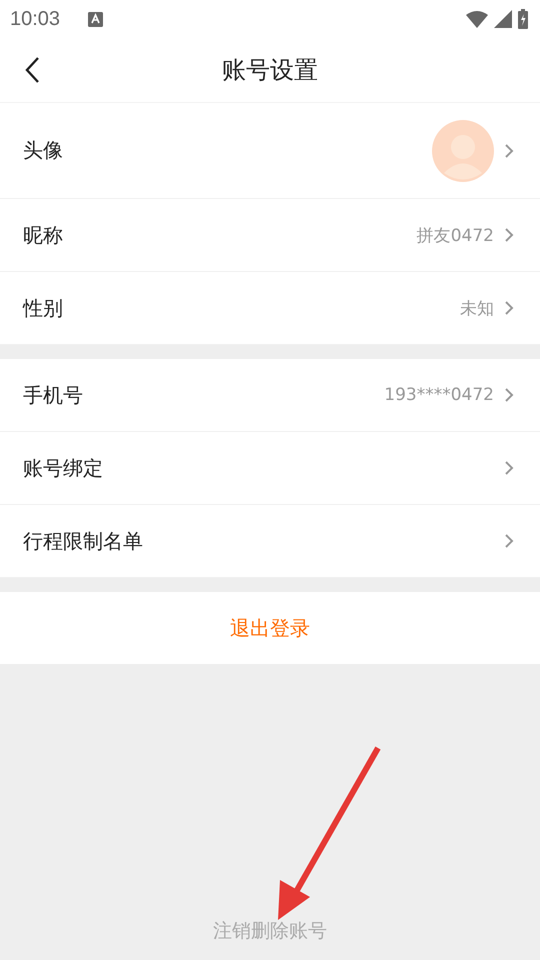  What do you see at coordinates (439, 395) in the screenshot?
I see `row-value: 193****0472` at bounding box center [439, 395].